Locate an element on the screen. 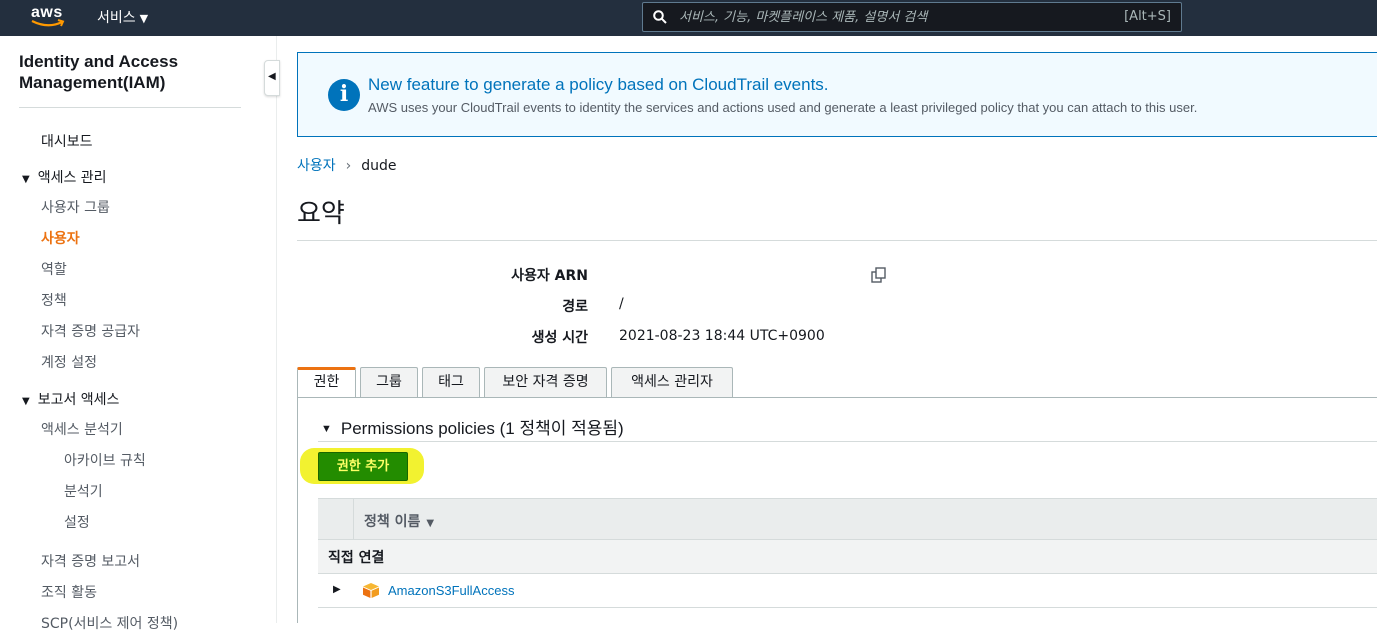  breadcrumb-users-link: 사용자 is located at coordinates (316, 166).